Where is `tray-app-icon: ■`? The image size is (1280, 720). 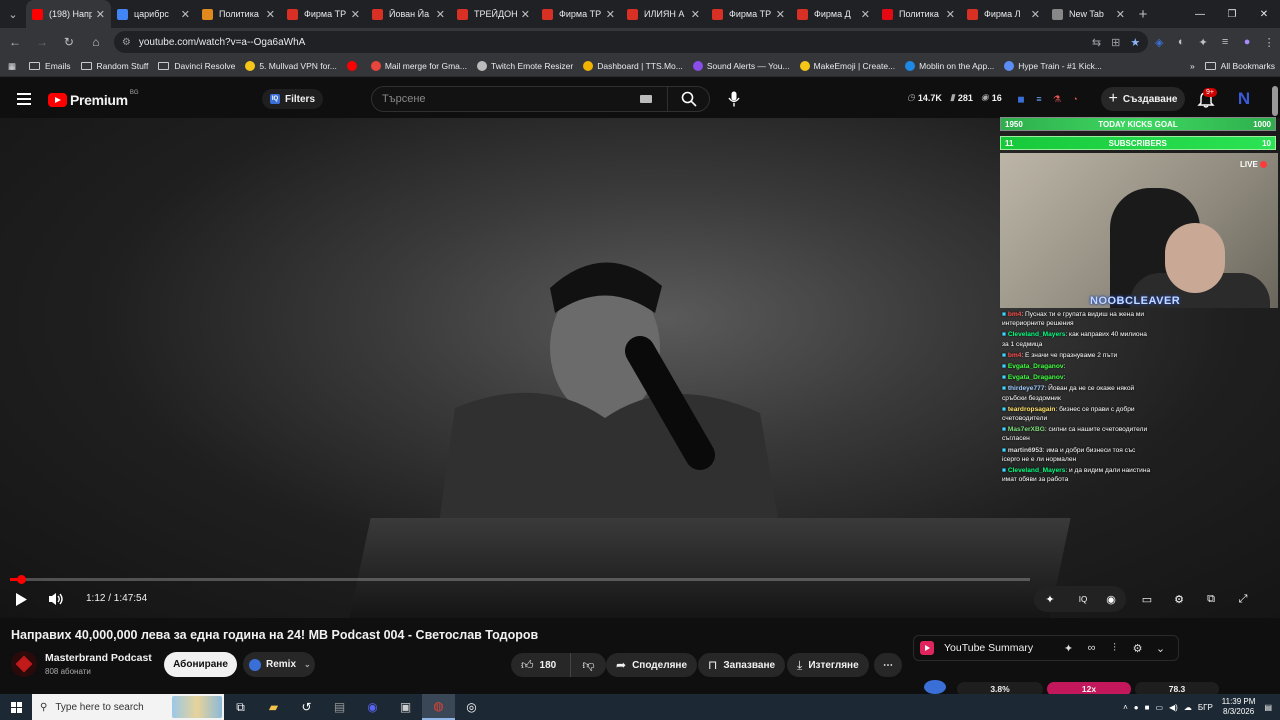 tray-app-icon: ■ is located at coordinates (1147, 707).